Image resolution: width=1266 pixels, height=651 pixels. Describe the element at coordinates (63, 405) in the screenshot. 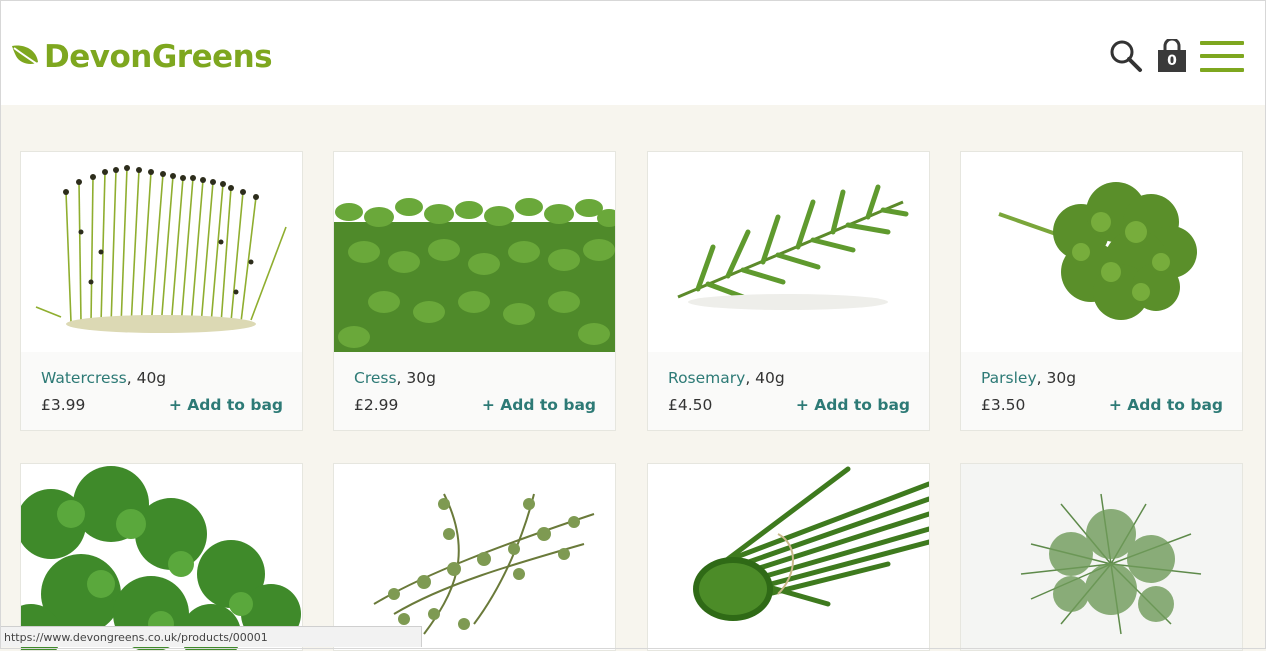

I see `product-price: £3.99` at that location.